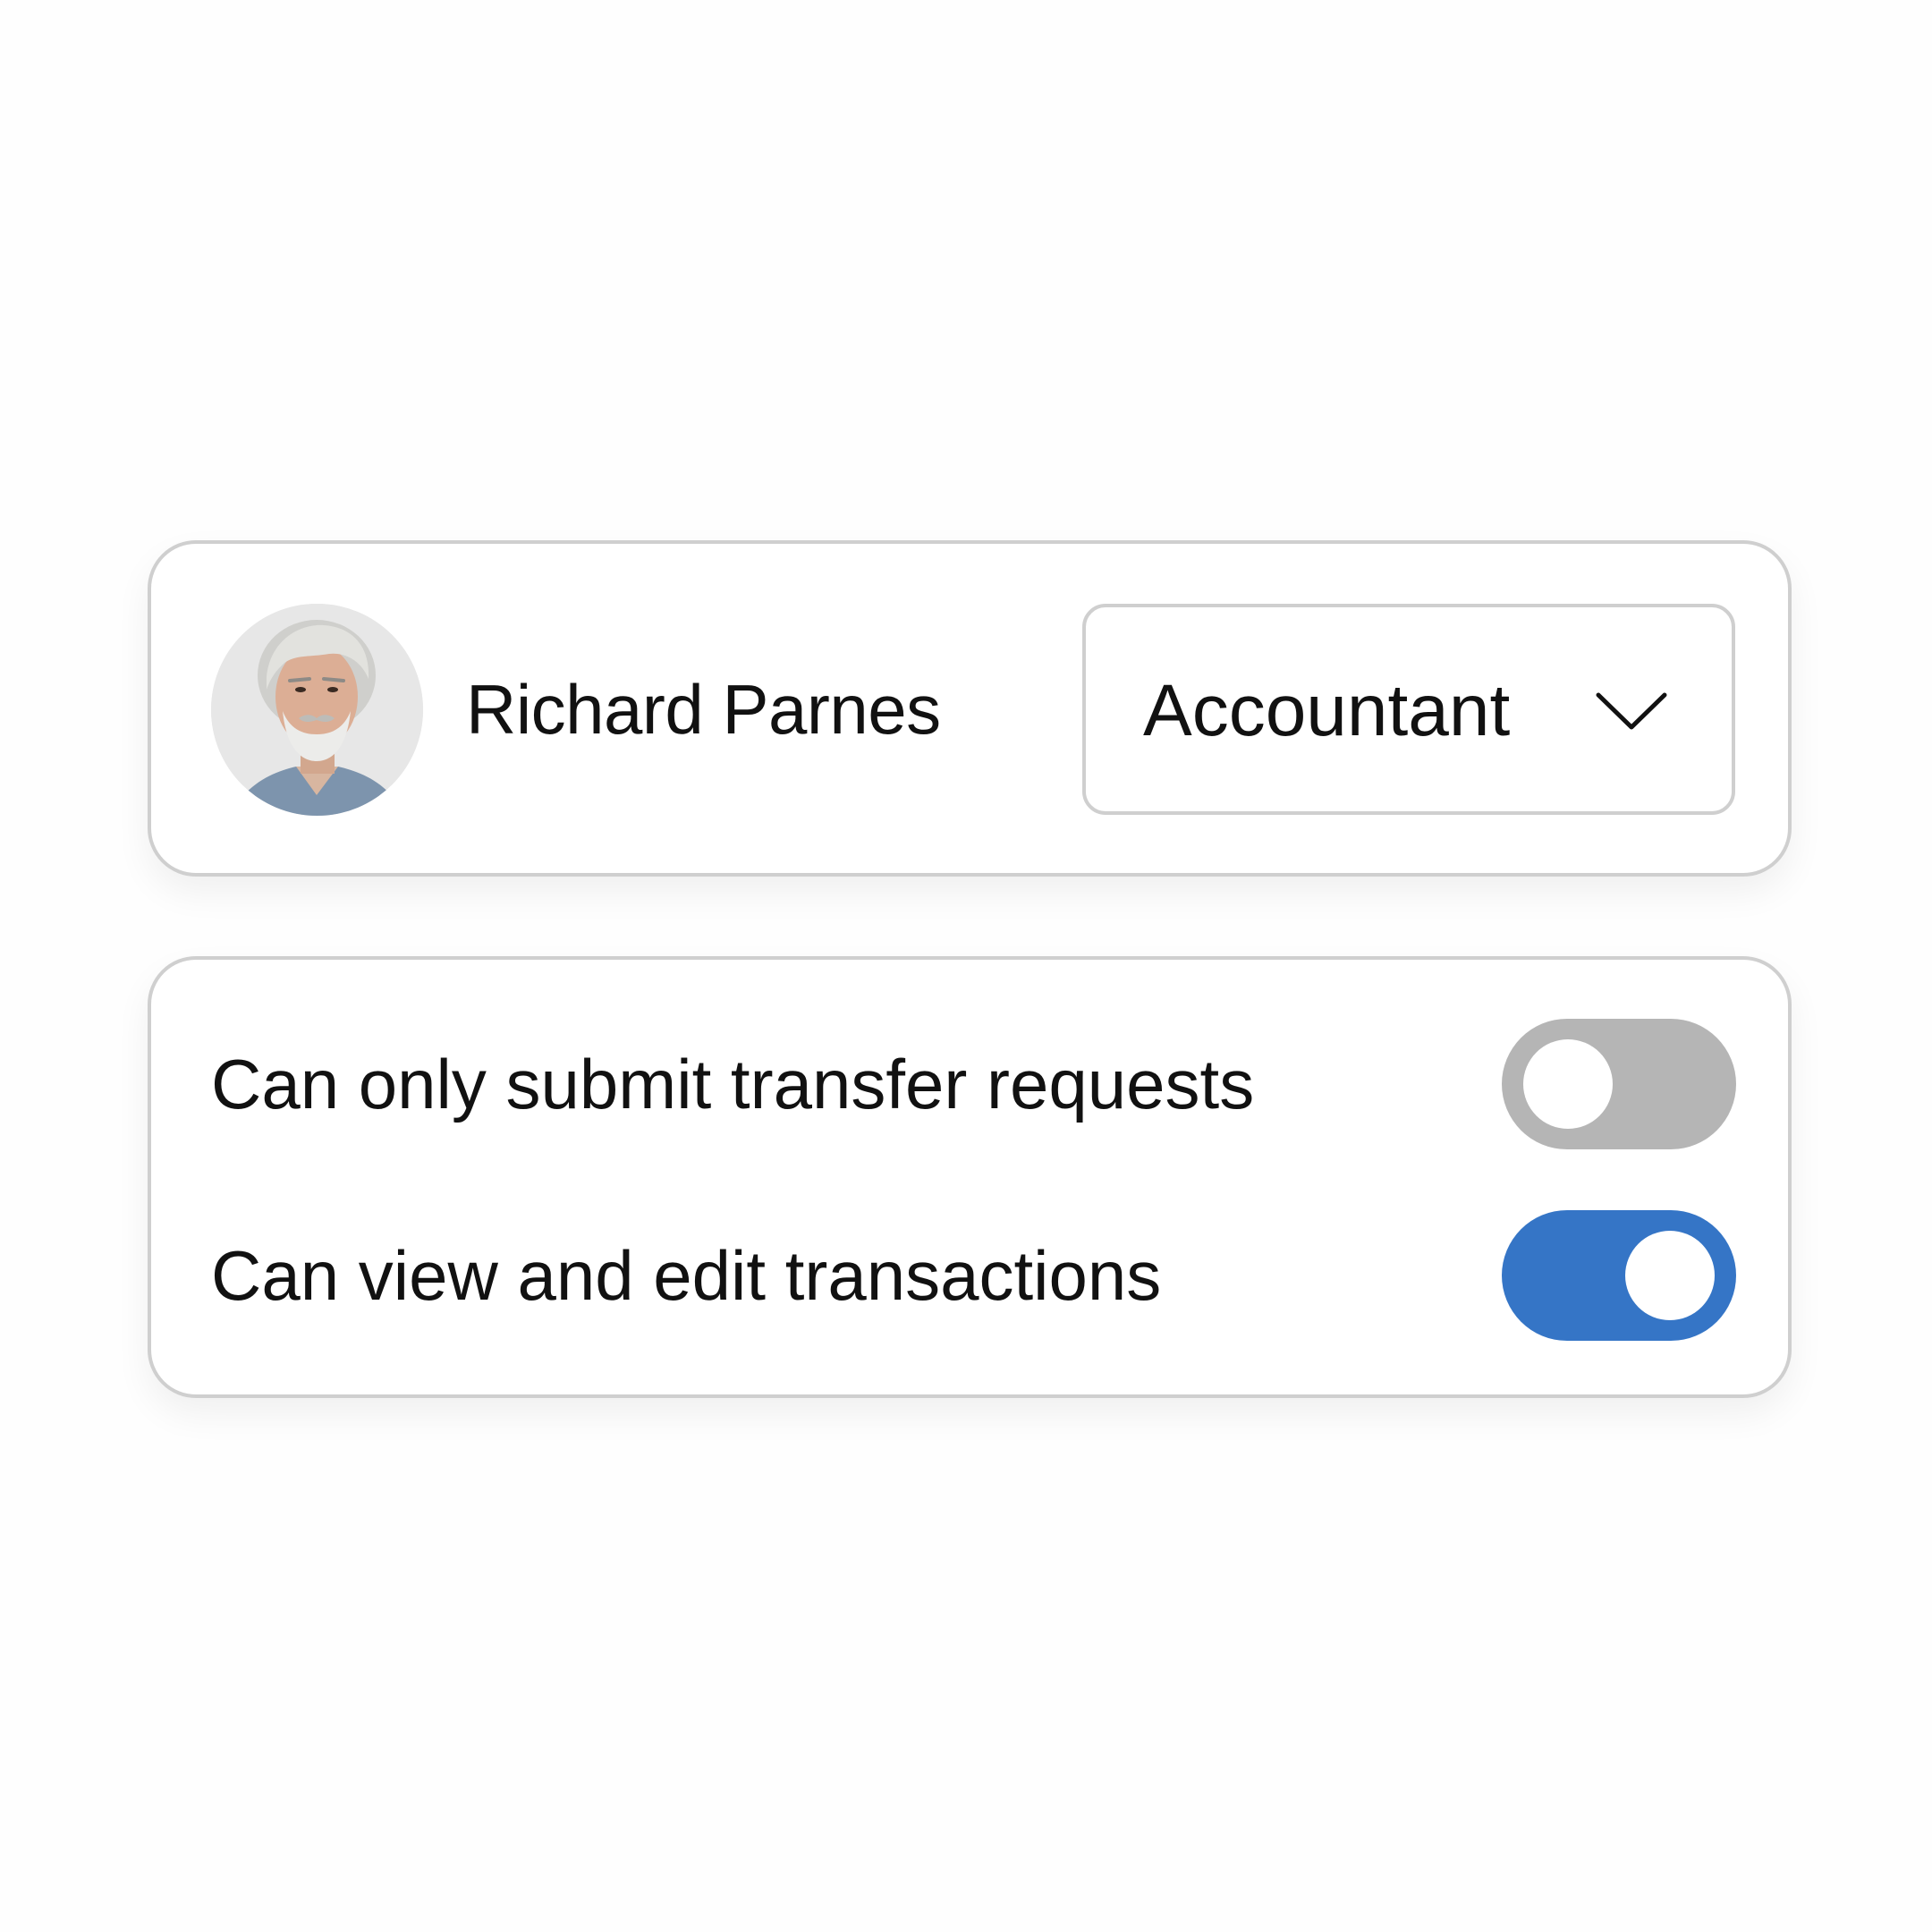 The width and height of the screenshot is (1932, 1932). I want to click on role-dropdown: Accountant, so click(1408, 709).